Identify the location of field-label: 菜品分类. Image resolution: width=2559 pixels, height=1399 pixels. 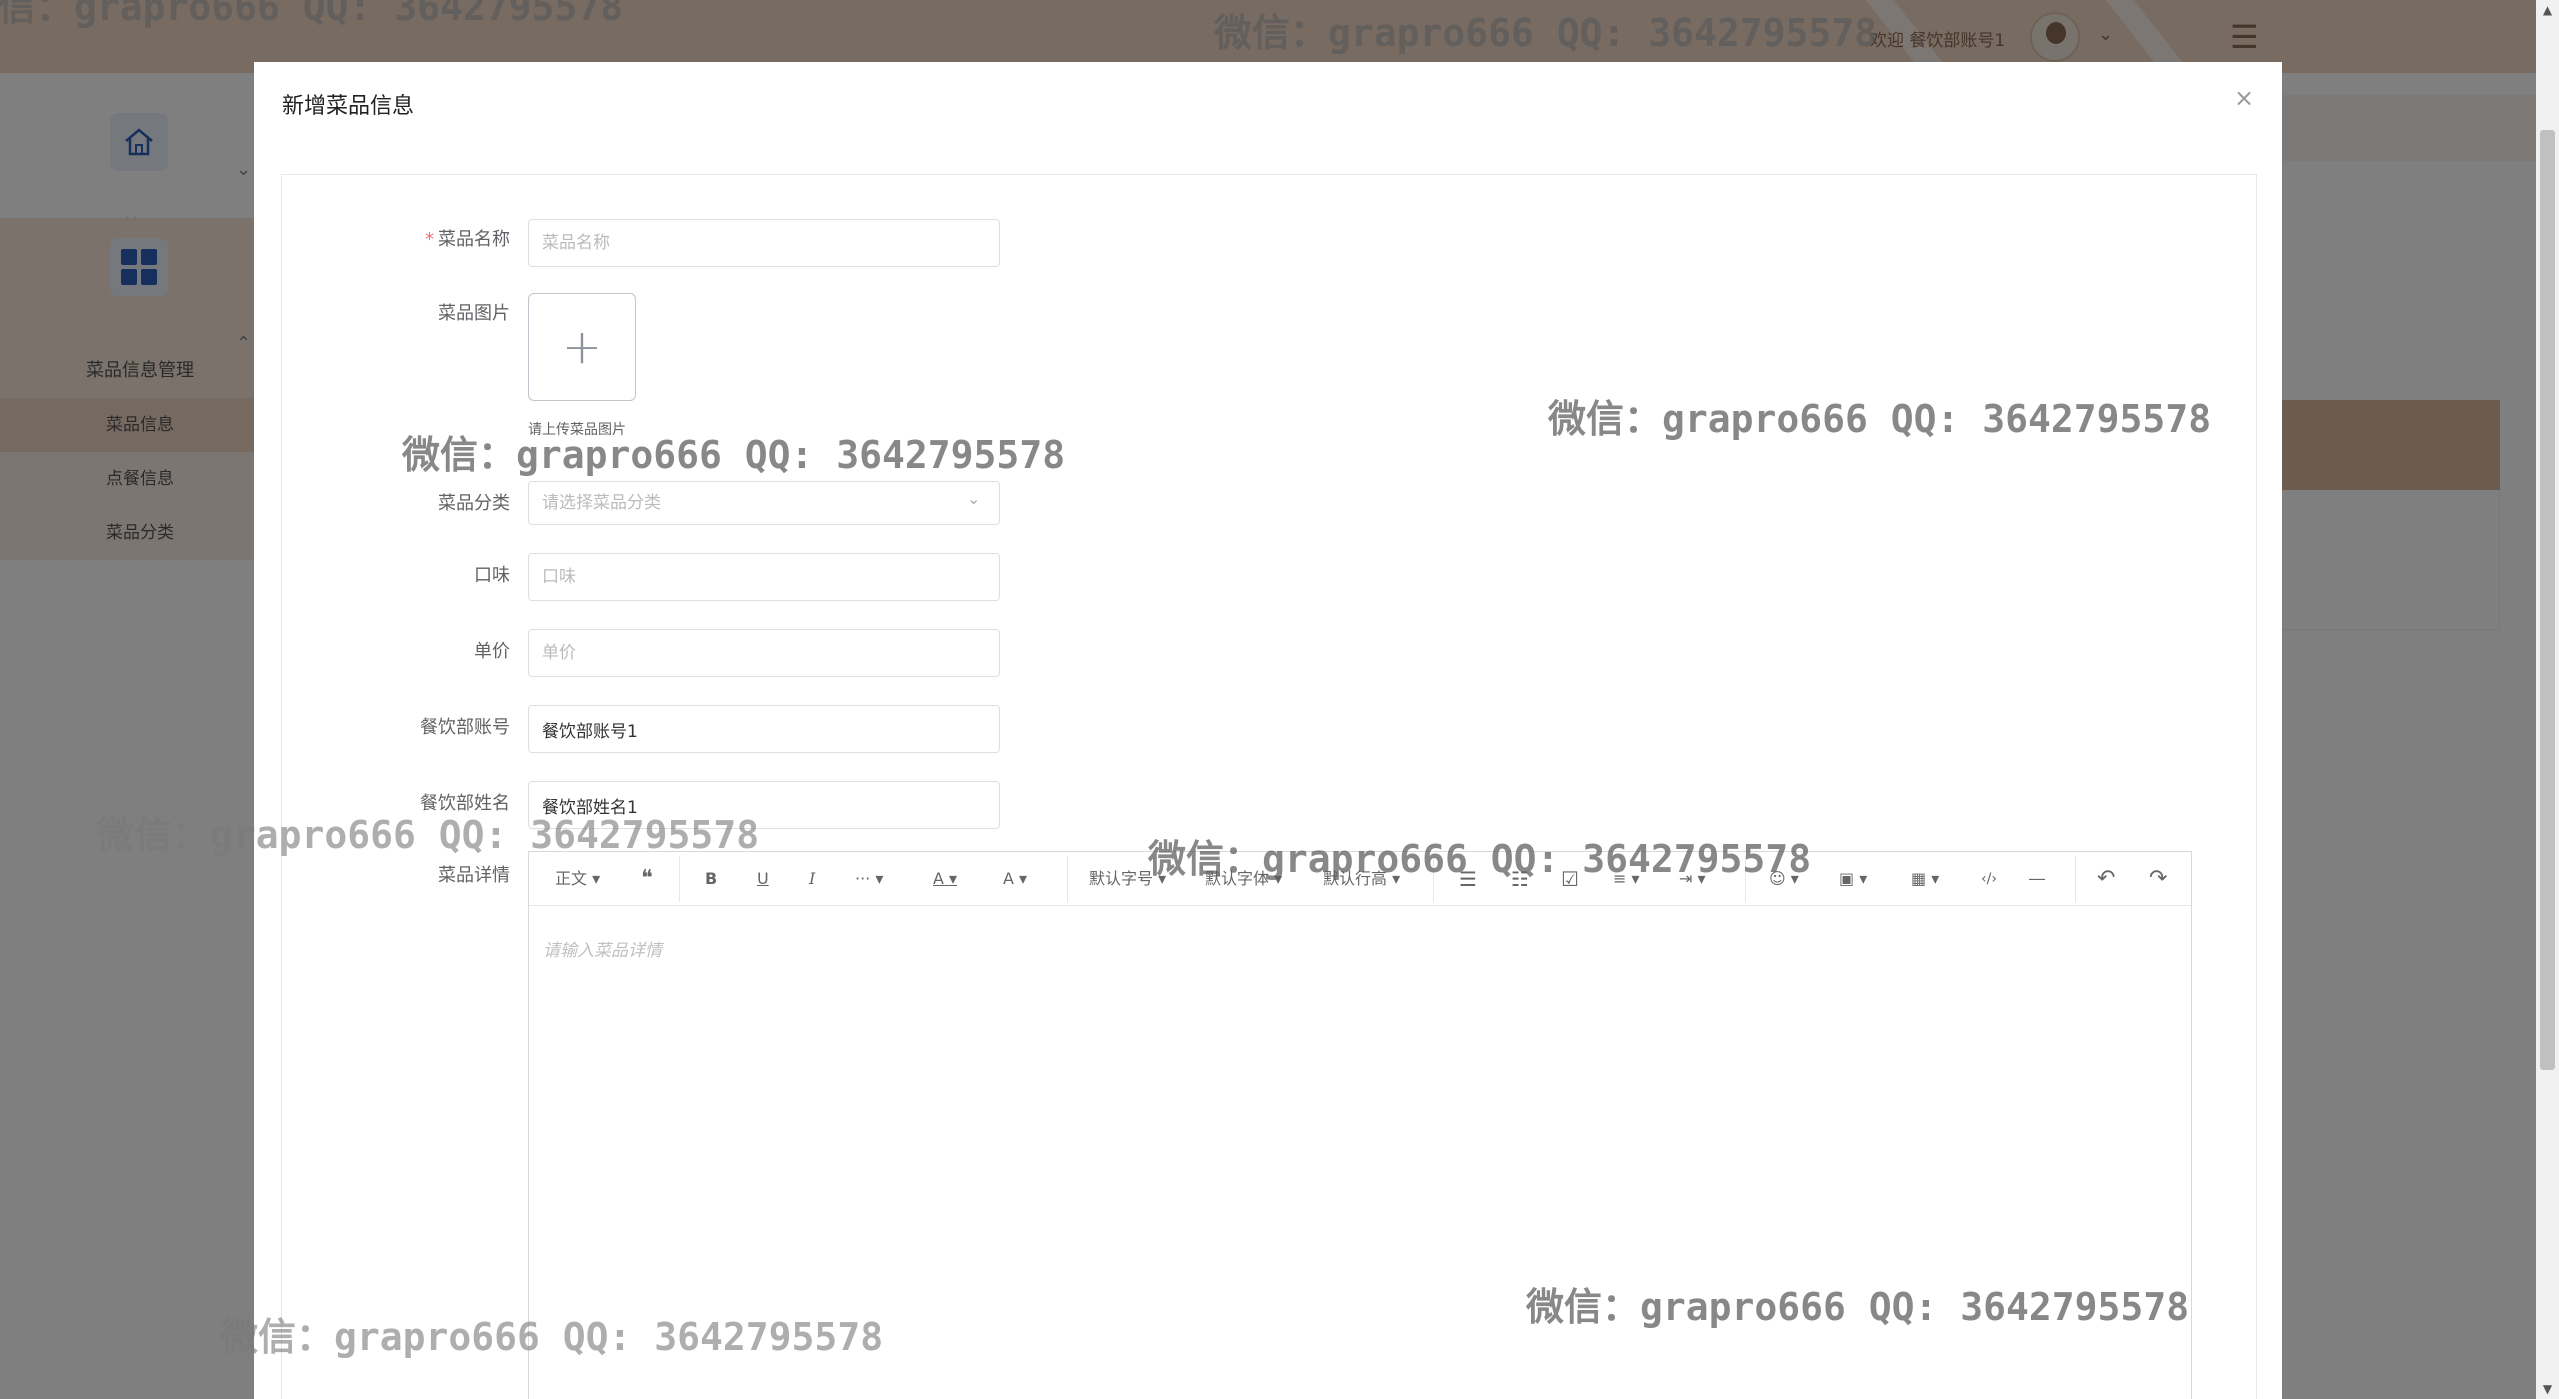
(474, 503).